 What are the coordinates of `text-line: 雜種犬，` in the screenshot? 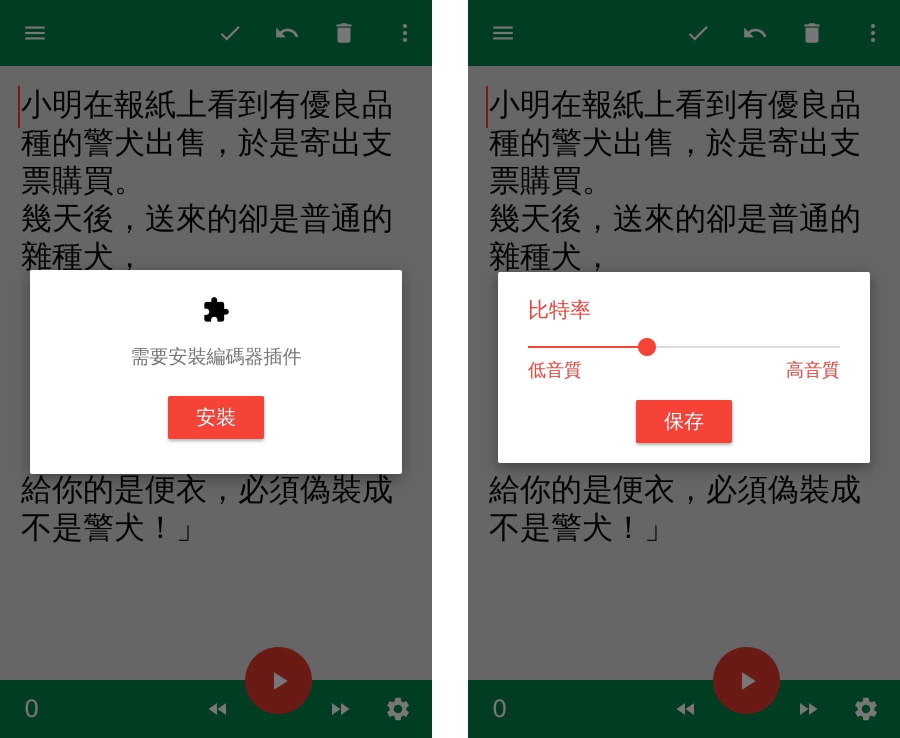 It's located at (551, 257).